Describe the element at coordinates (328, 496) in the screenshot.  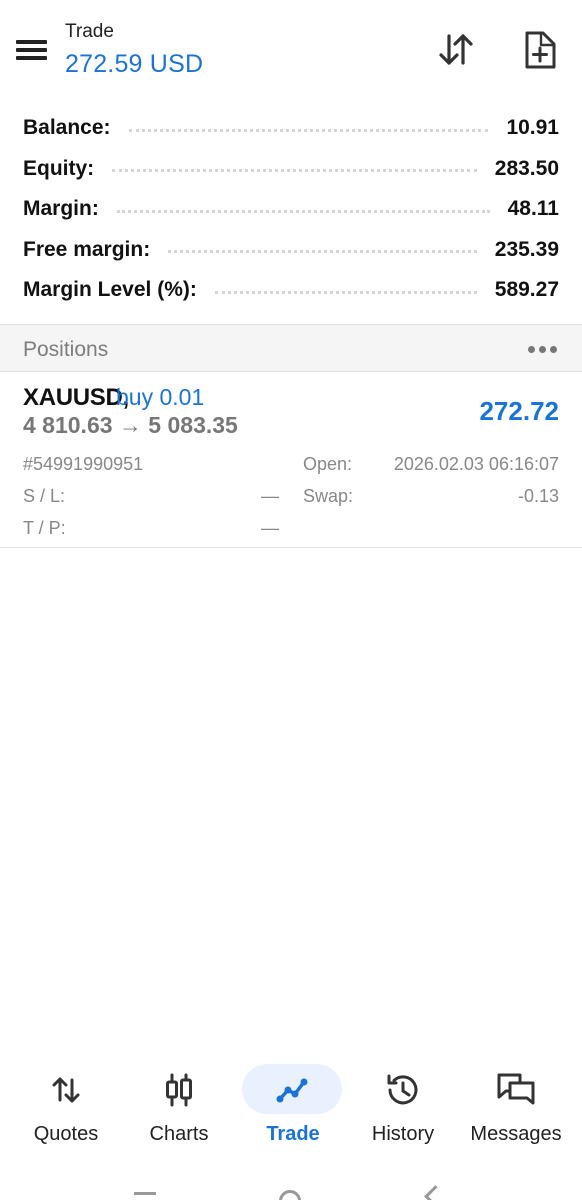
I see `swap-label: Swap:` at that location.